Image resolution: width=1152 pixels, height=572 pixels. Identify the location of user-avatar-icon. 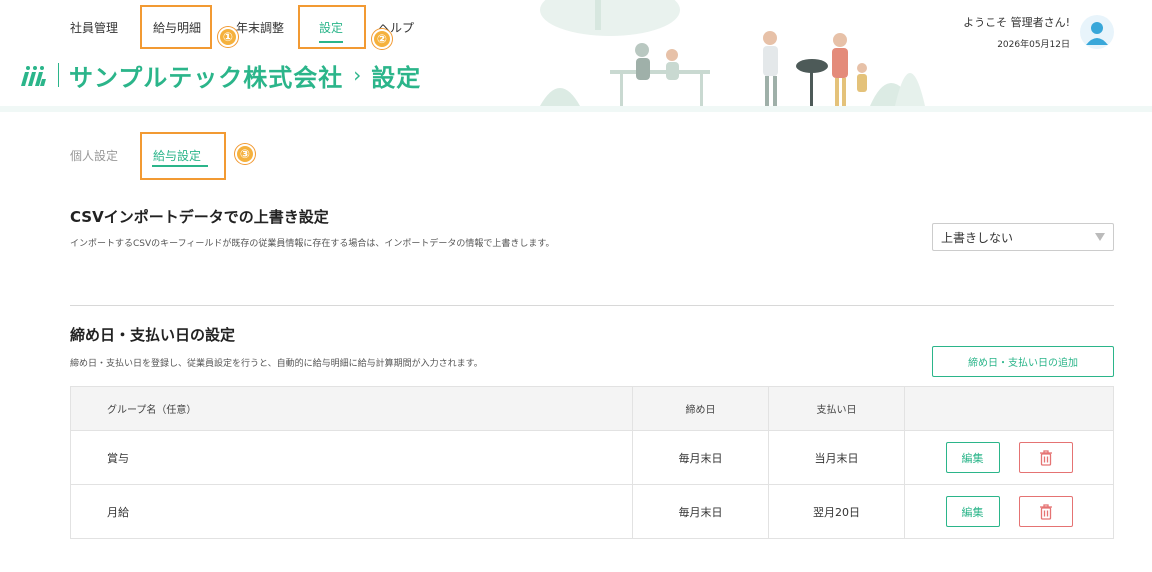
(1097, 32).